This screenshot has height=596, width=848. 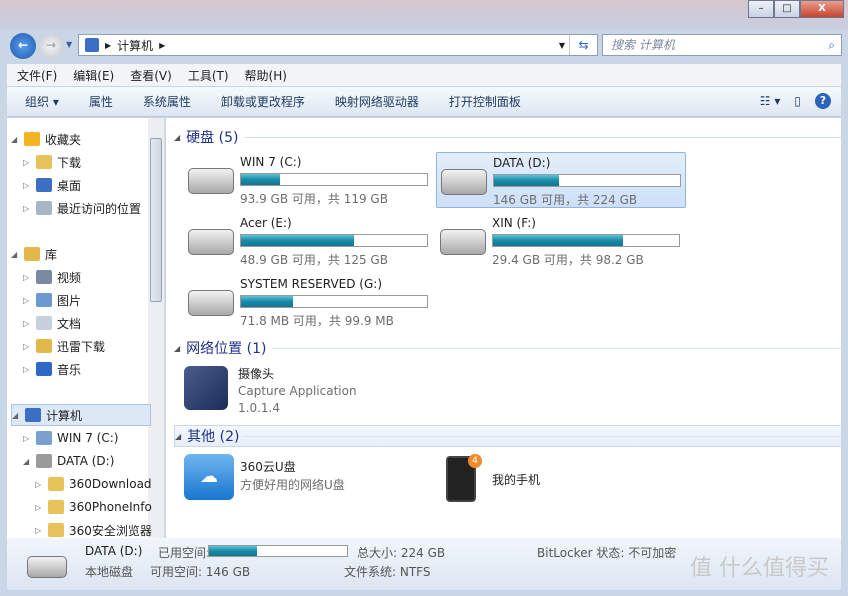 I want to click on preview-pane-icon: ▯, so click(x=797, y=101).